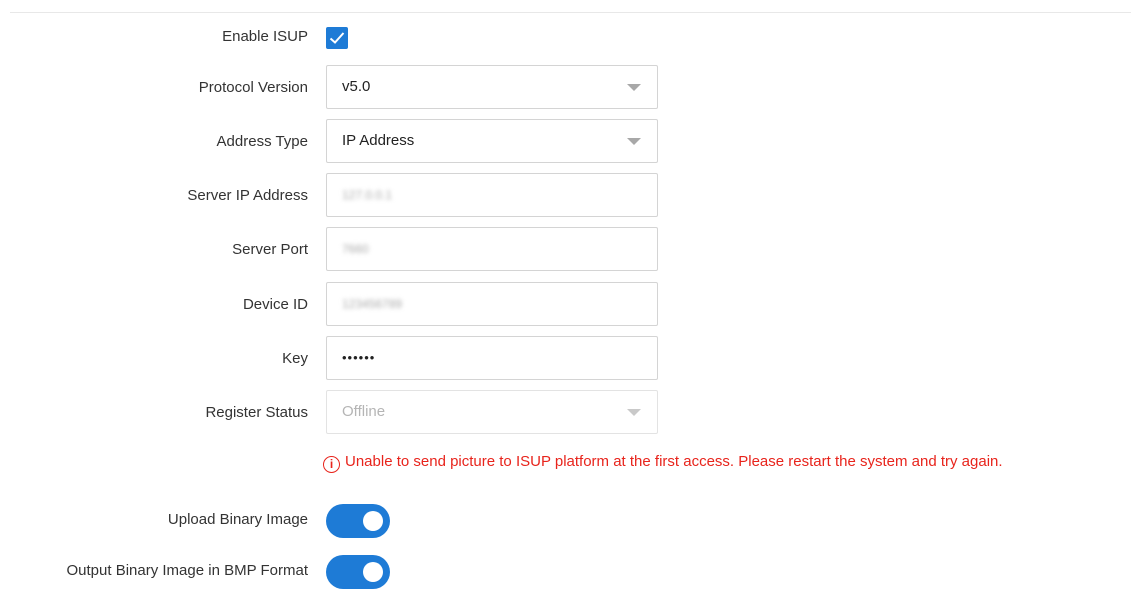 The image size is (1131, 590). What do you see at coordinates (247, 195) in the screenshot?
I see `server-ip-label: Server IP Address` at bounding box center [247, 195].